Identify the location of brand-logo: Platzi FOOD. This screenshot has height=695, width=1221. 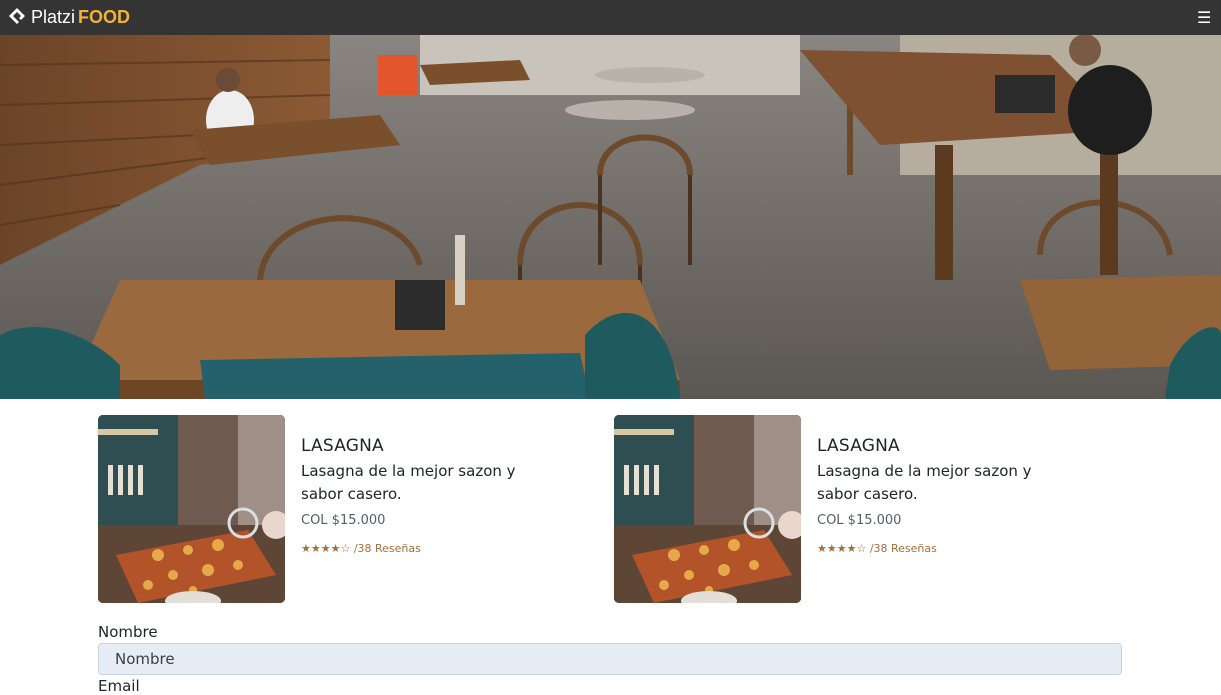
(68, 17).